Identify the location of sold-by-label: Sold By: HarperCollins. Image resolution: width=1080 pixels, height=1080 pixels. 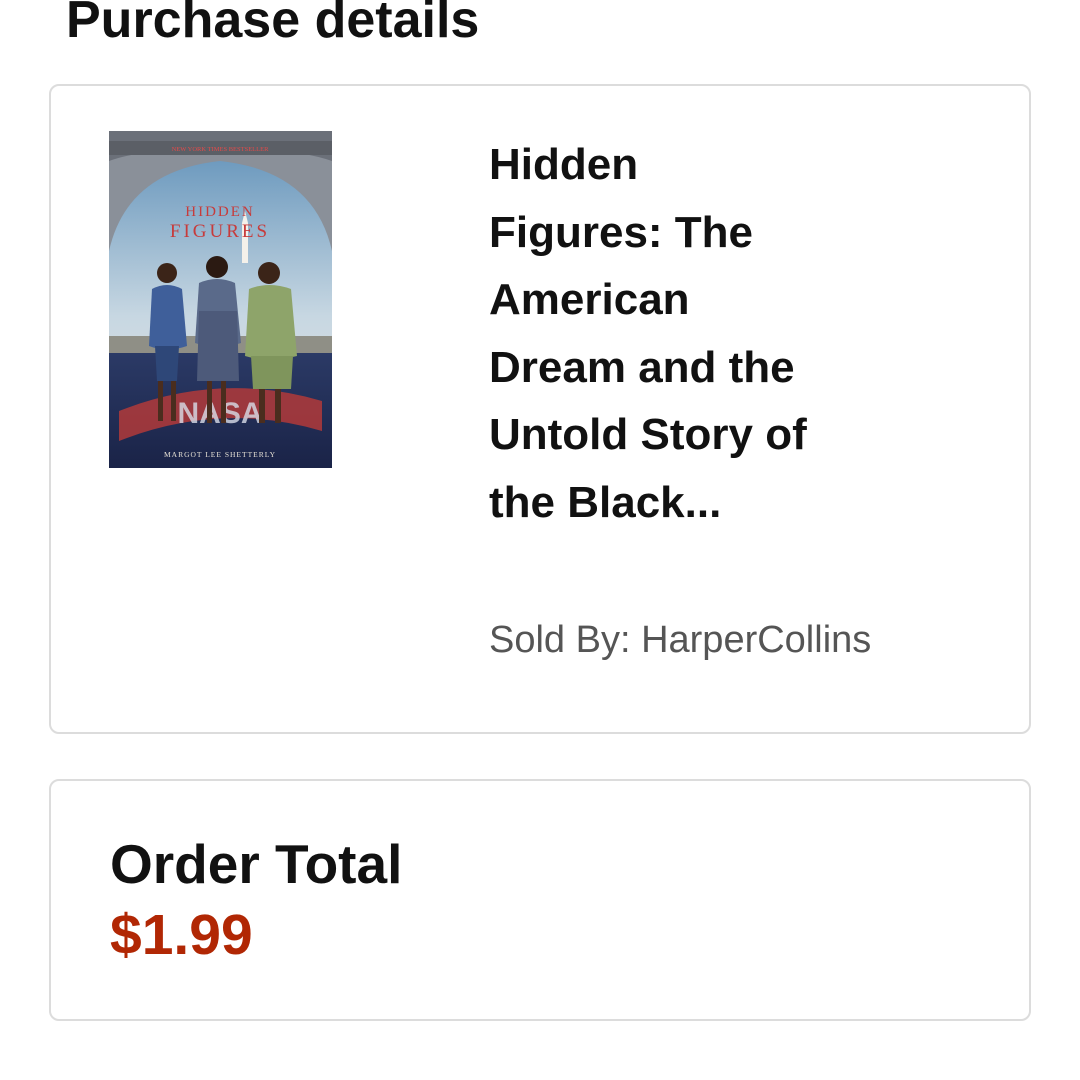
(680, 640).